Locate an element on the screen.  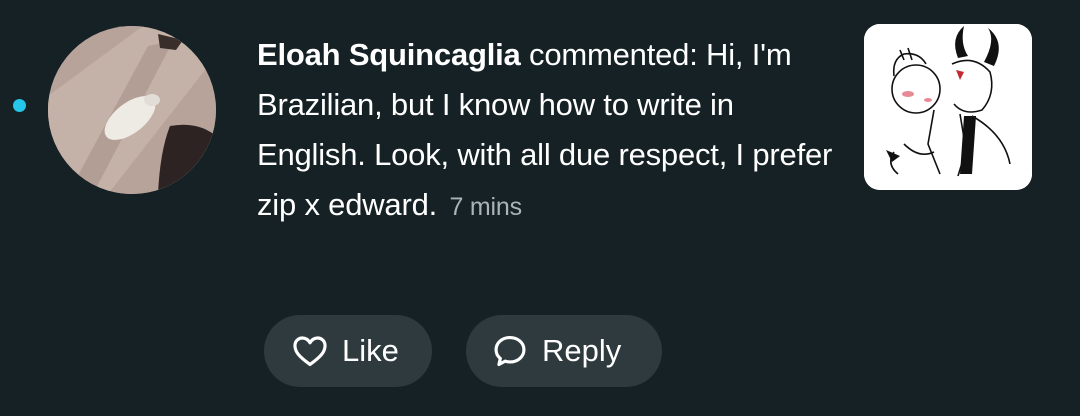
speech-bubble-icon is located at coordinates (510, 351).